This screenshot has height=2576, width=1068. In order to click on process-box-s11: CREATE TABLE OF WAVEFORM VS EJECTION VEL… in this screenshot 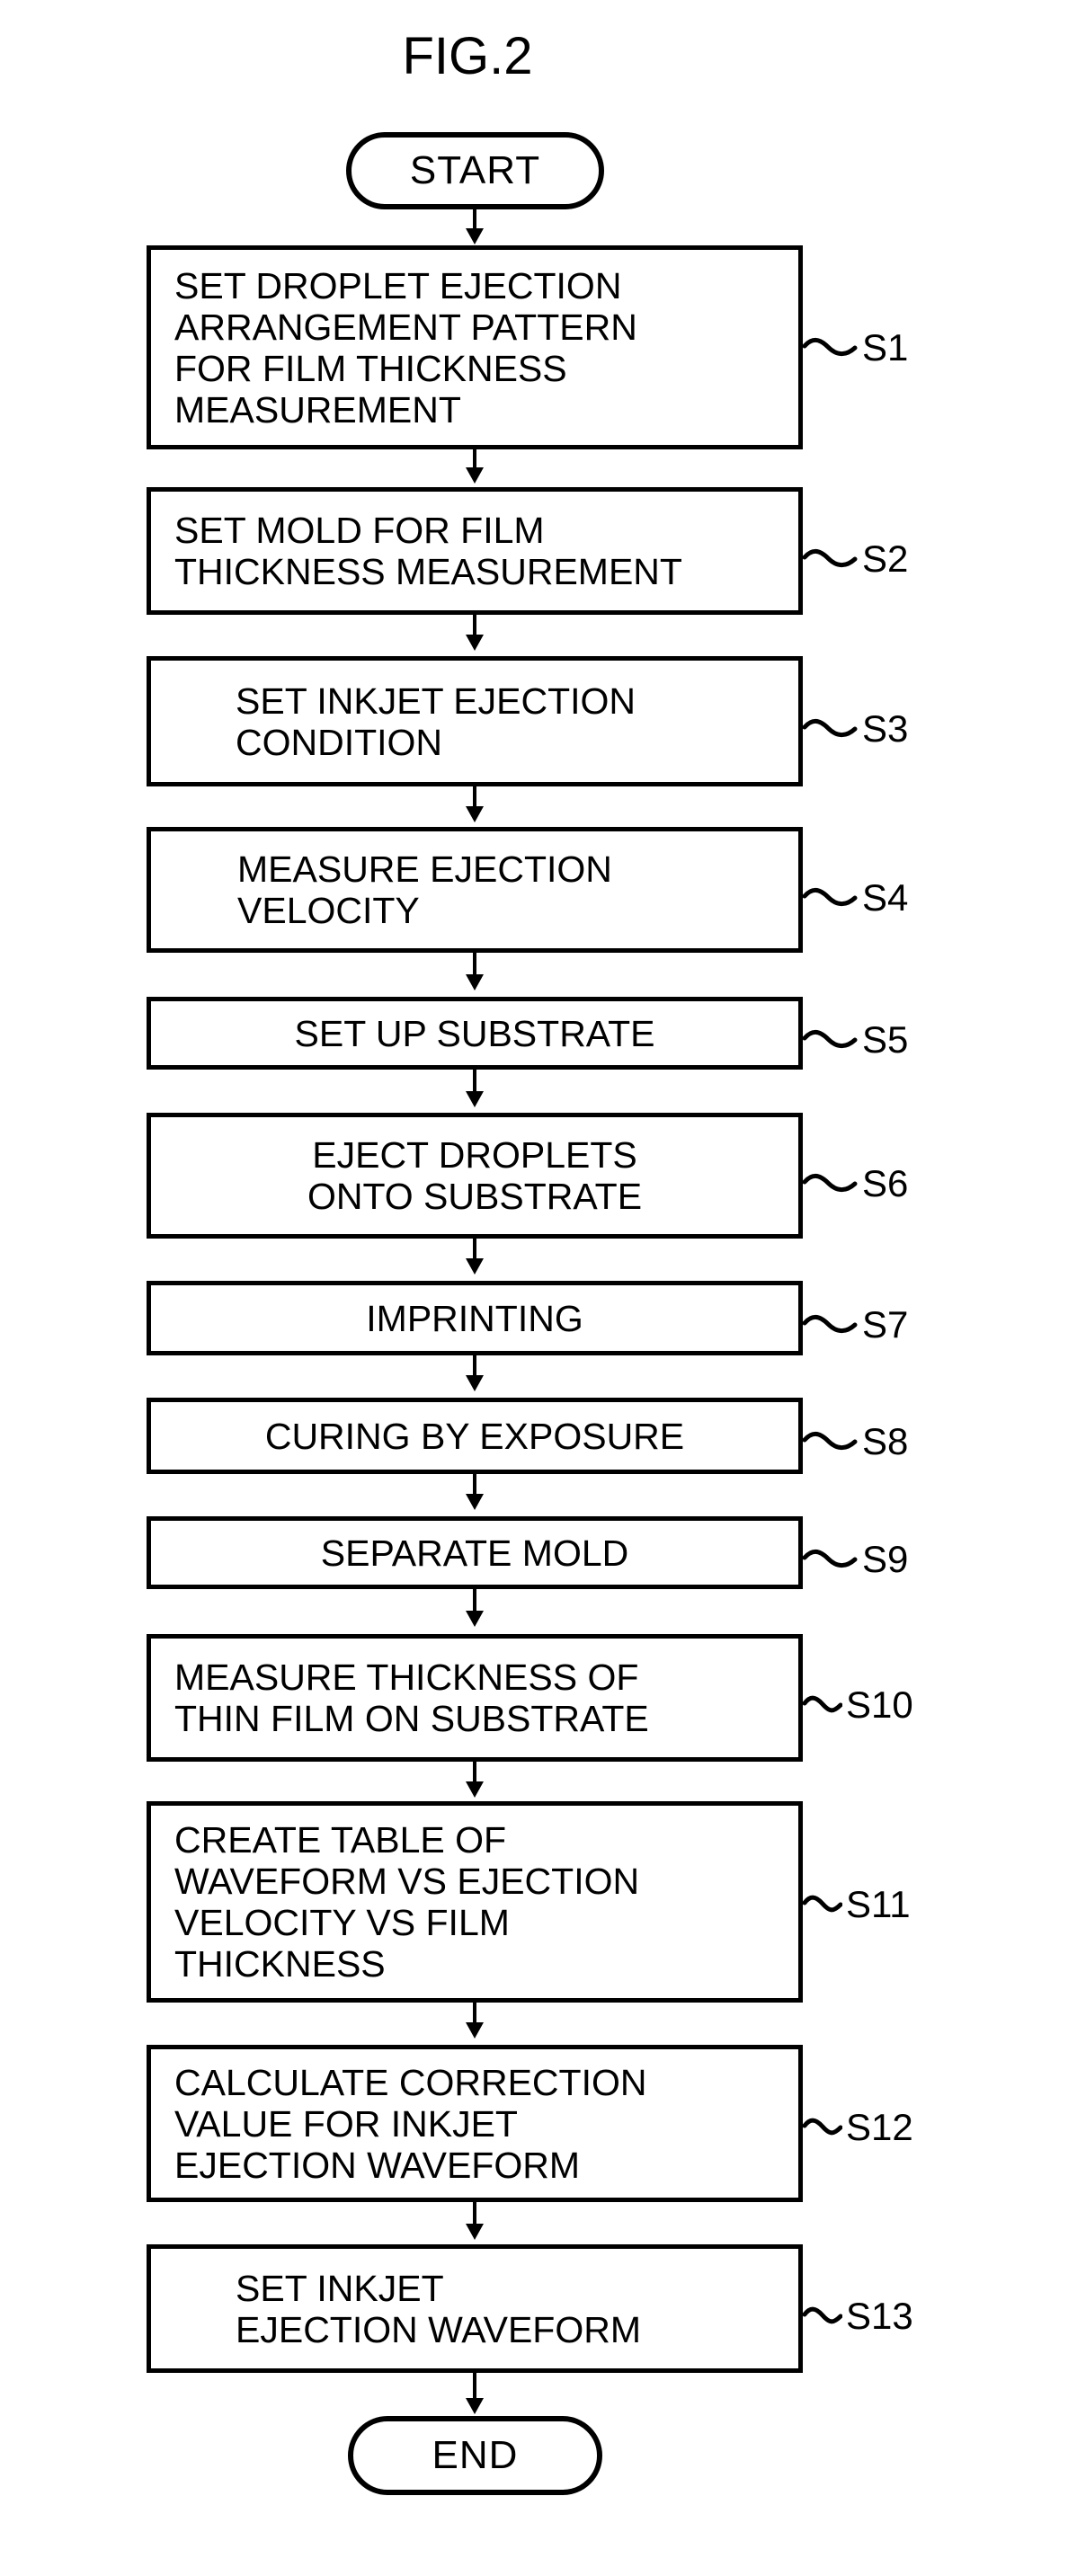, I will do `click(475, 1902)`.